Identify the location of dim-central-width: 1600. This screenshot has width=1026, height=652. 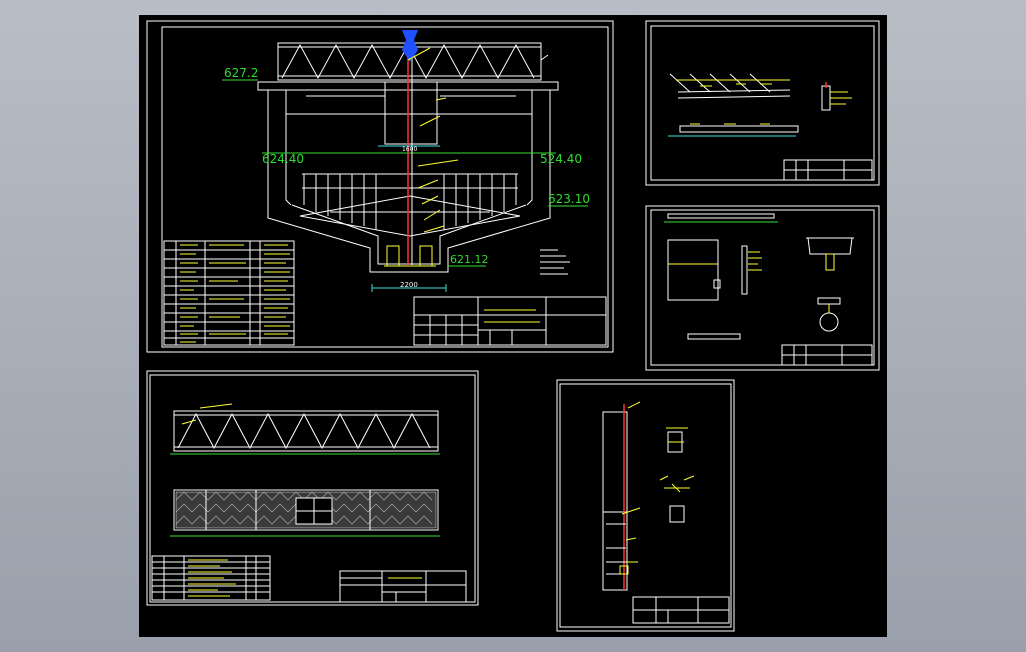
(409, 149).